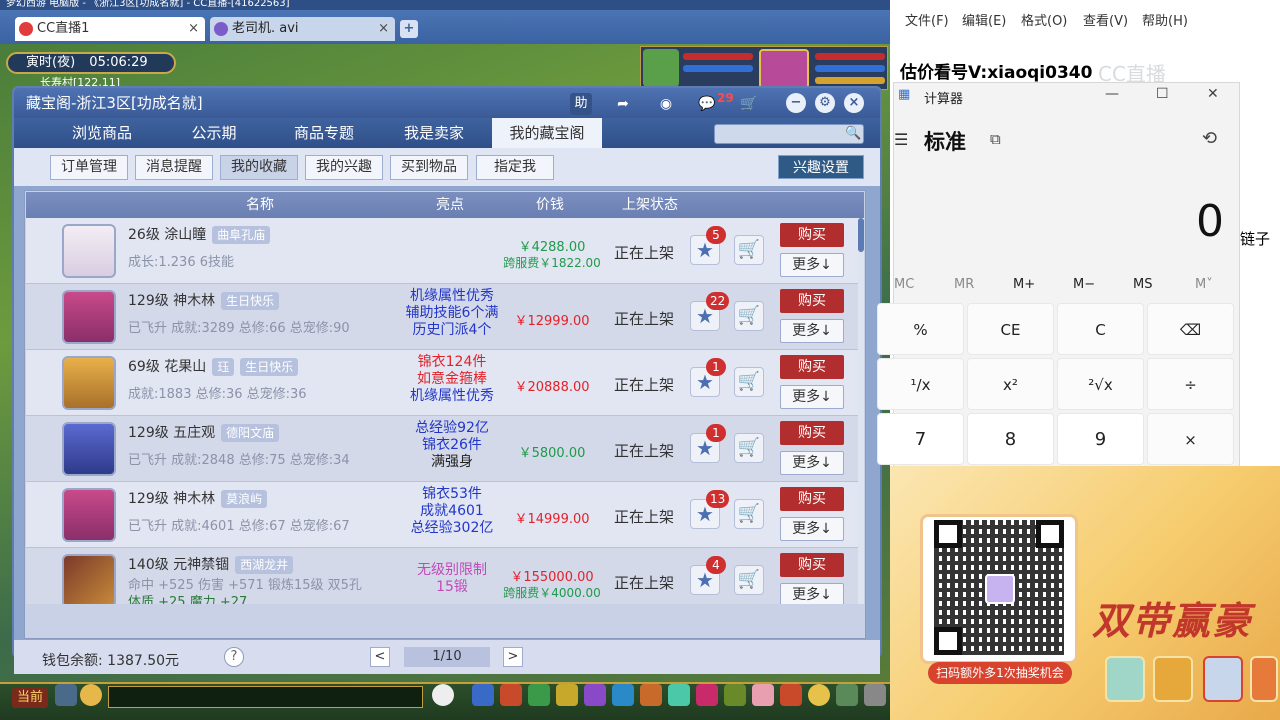  What do you see at coordinates (30, 698) in the screenshot?
I see `channel-current-button: 当前` at bounding box center [30, 698].